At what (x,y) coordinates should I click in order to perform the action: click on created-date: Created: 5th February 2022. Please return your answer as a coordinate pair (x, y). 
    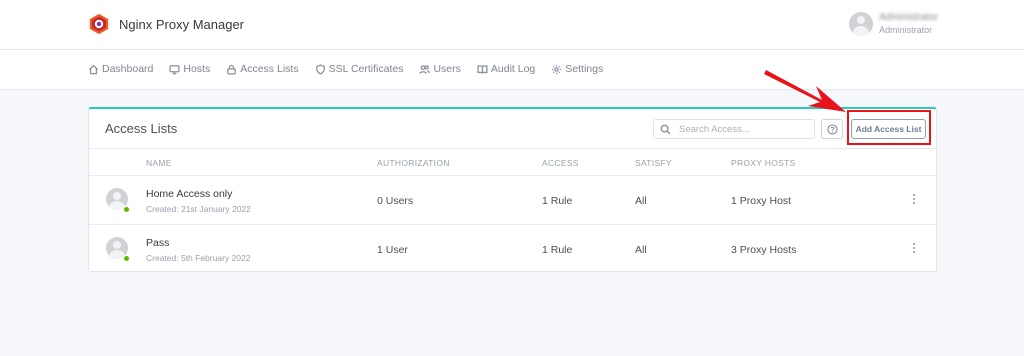
    Looking at the image, I should click on (198, 258).